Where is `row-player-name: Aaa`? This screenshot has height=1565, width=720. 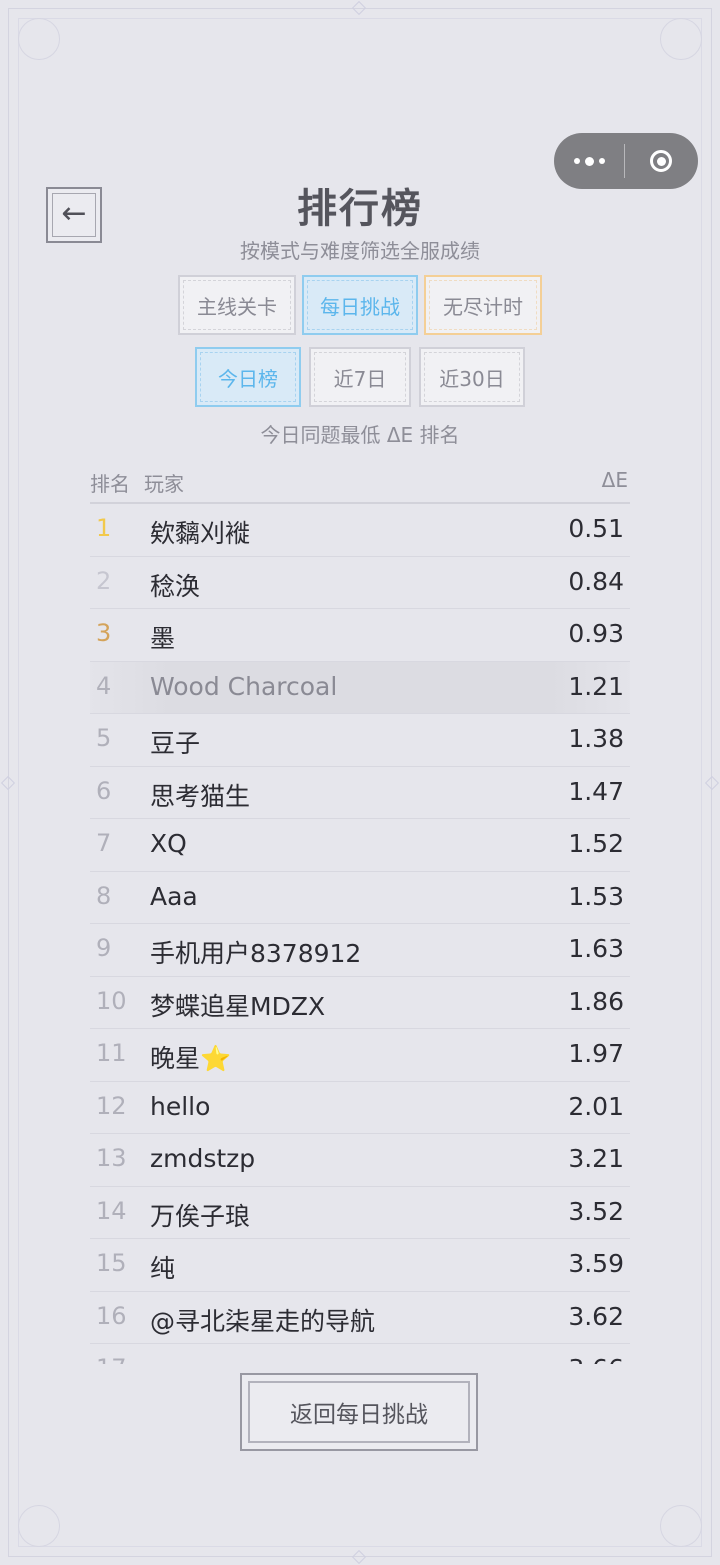
row-player-name: Aaa is located at coordinates (174, 896).